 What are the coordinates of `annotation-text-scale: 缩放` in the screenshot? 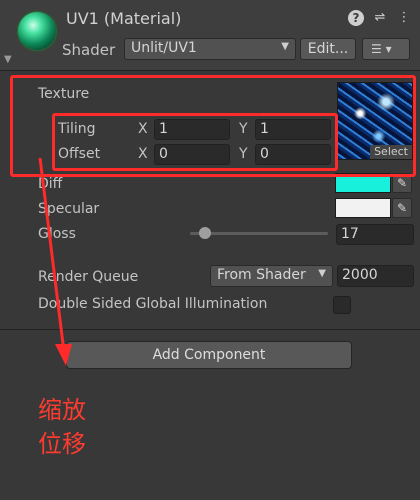 It's located at (62, 410).